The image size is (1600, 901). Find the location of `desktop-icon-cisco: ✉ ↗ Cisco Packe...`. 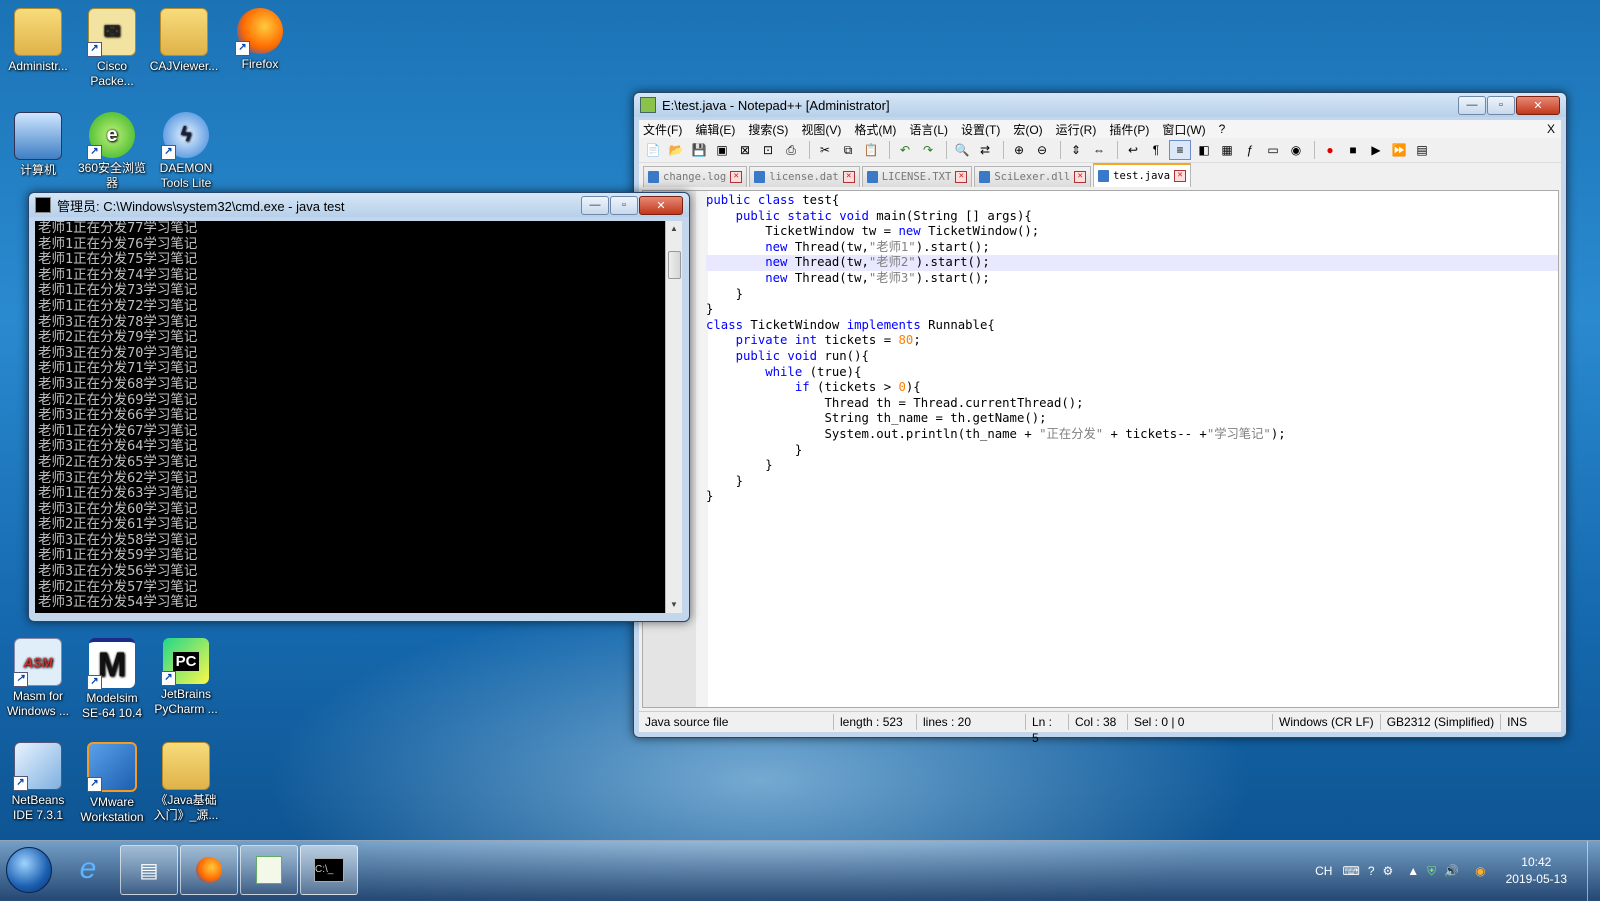

desktop-icon-cisco: ✉ ↗ Cisco Packe... is located at coordinates (112, 48).